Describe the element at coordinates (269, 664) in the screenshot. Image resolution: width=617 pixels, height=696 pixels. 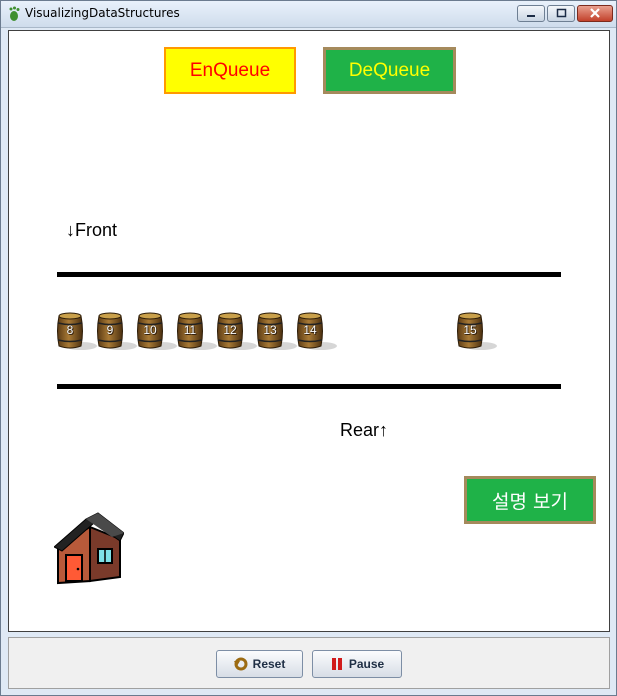
I see `reset-label: Reset` at that location.